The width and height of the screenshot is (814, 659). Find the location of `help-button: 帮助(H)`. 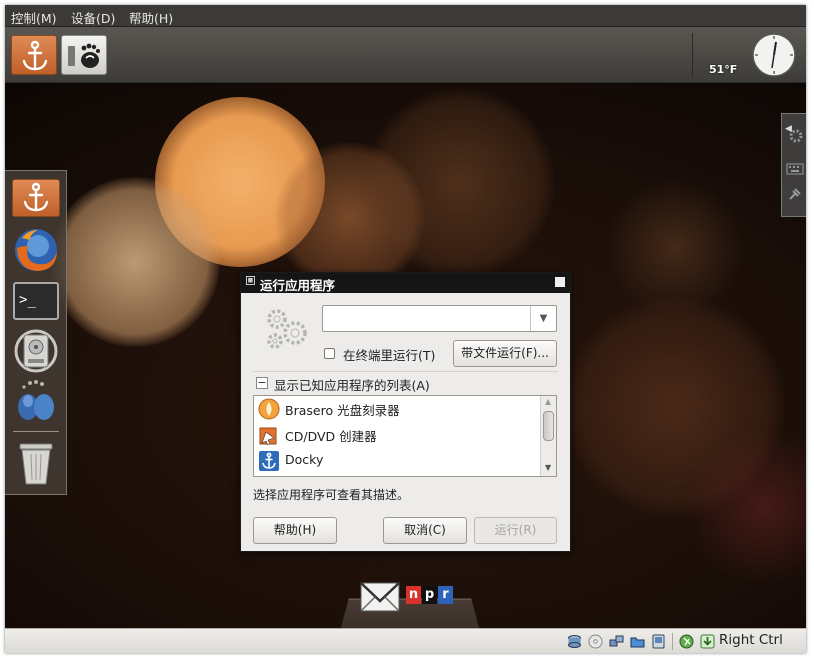

help-button: 帮助(H) is located at coordinates (295, 530).